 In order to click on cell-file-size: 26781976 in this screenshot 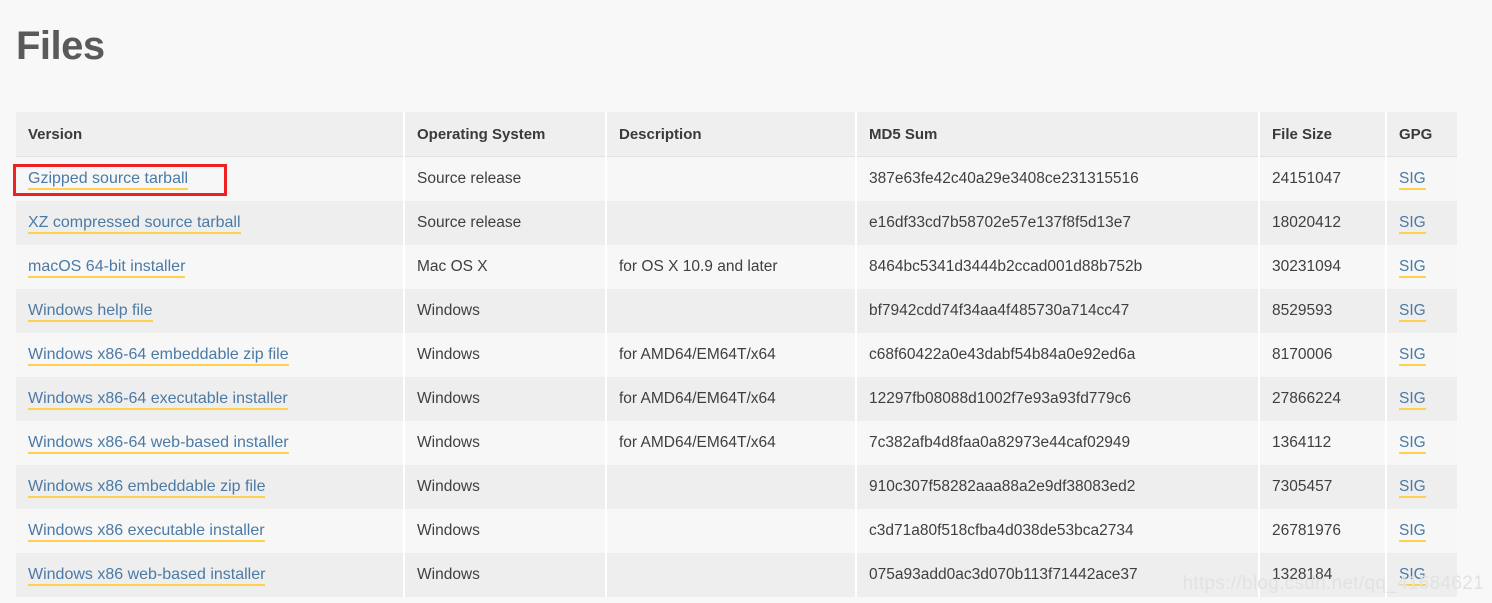, I will do `click(1323, 531)`.